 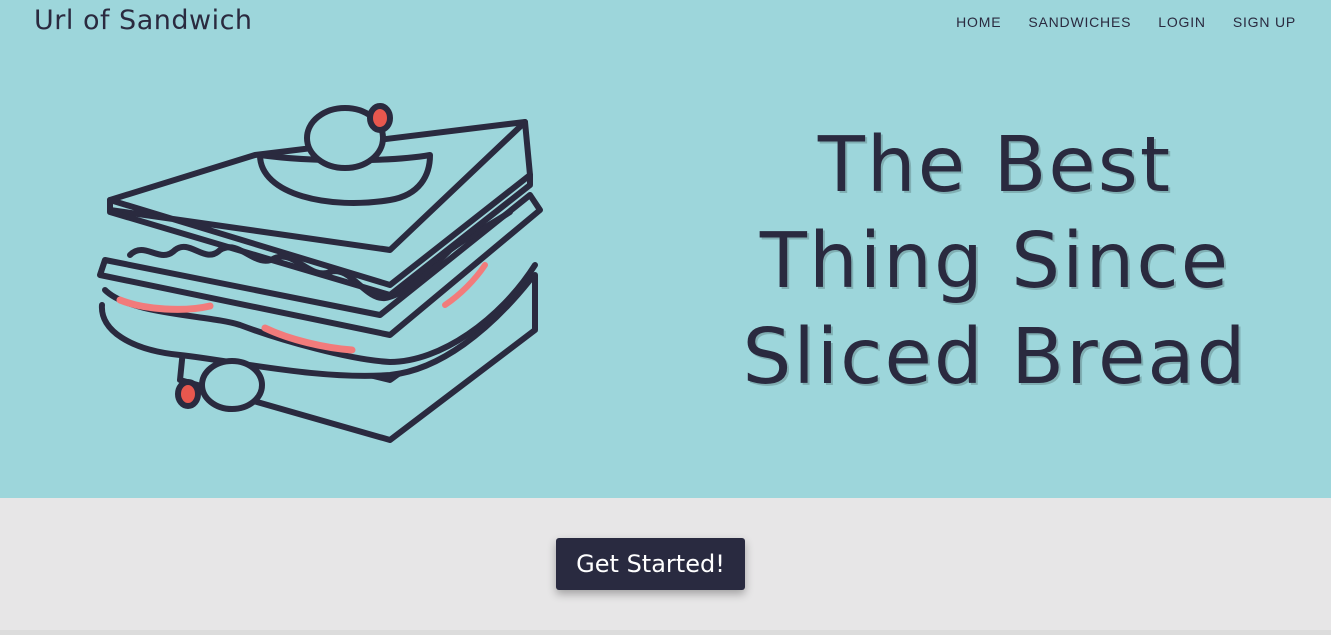 What do you see at coordinates (995, 357) in the screenshot?
I see `headline-line-3: Sliced Bread` at bounding box center [995, 357].